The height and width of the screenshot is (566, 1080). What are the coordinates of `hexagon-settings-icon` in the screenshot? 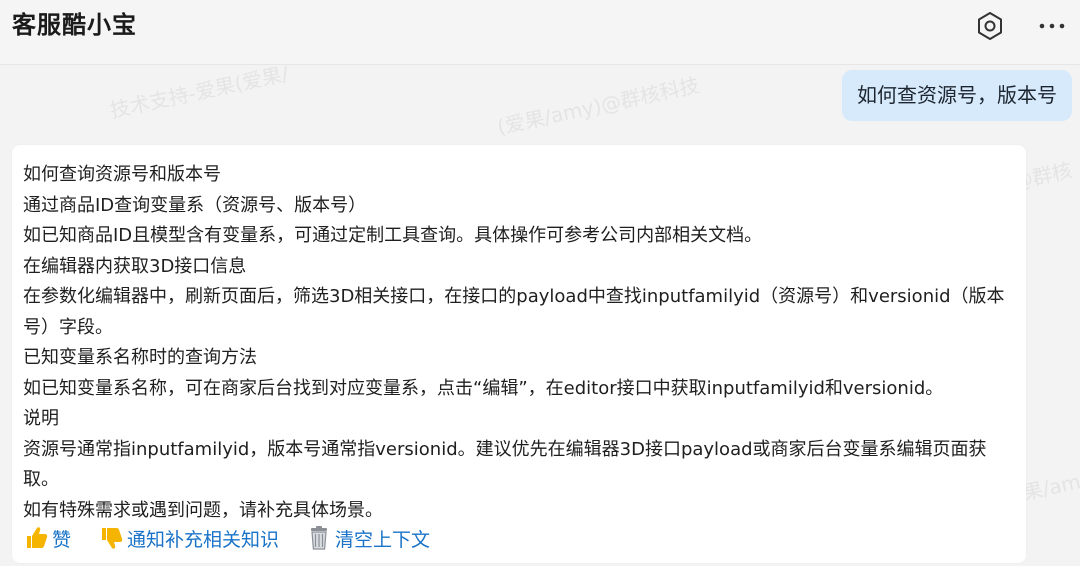 It's located at (990, 26).